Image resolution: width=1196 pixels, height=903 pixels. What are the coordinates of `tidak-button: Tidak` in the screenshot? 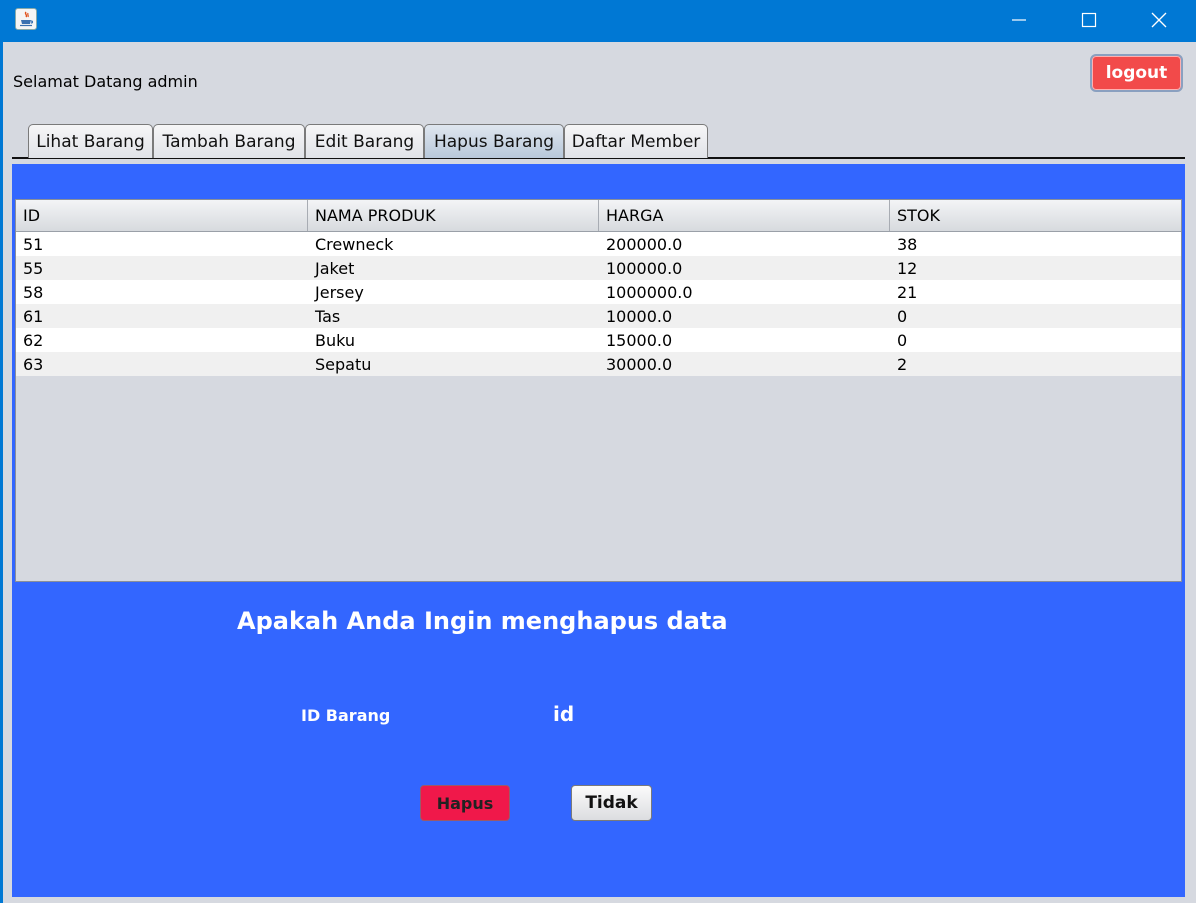 It's located at (611, 803).